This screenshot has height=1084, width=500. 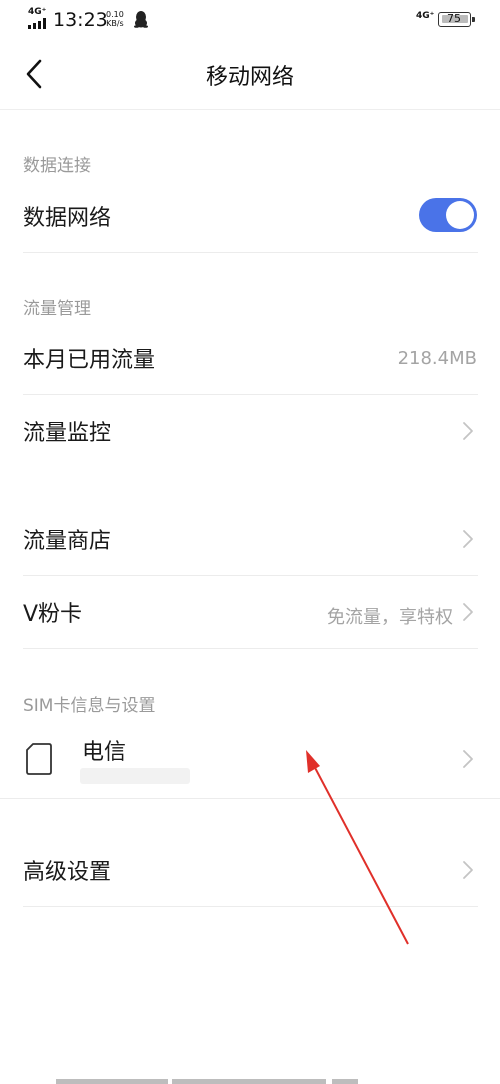 I want to click on monthly-usage-value: 218.4MB, so click(x=437, y=358).